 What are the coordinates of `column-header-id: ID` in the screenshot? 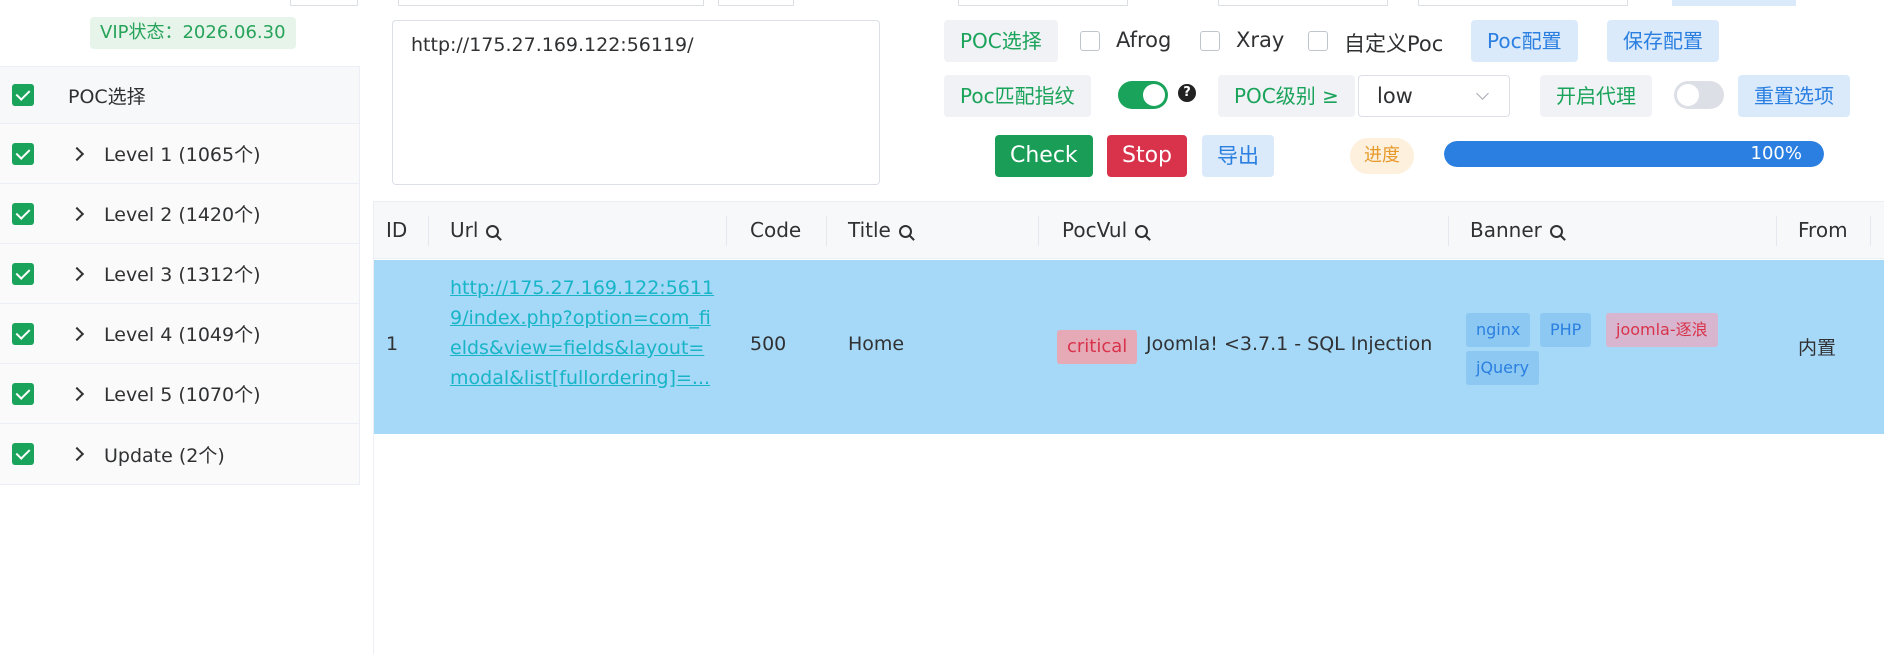 It's located at (396, 230).